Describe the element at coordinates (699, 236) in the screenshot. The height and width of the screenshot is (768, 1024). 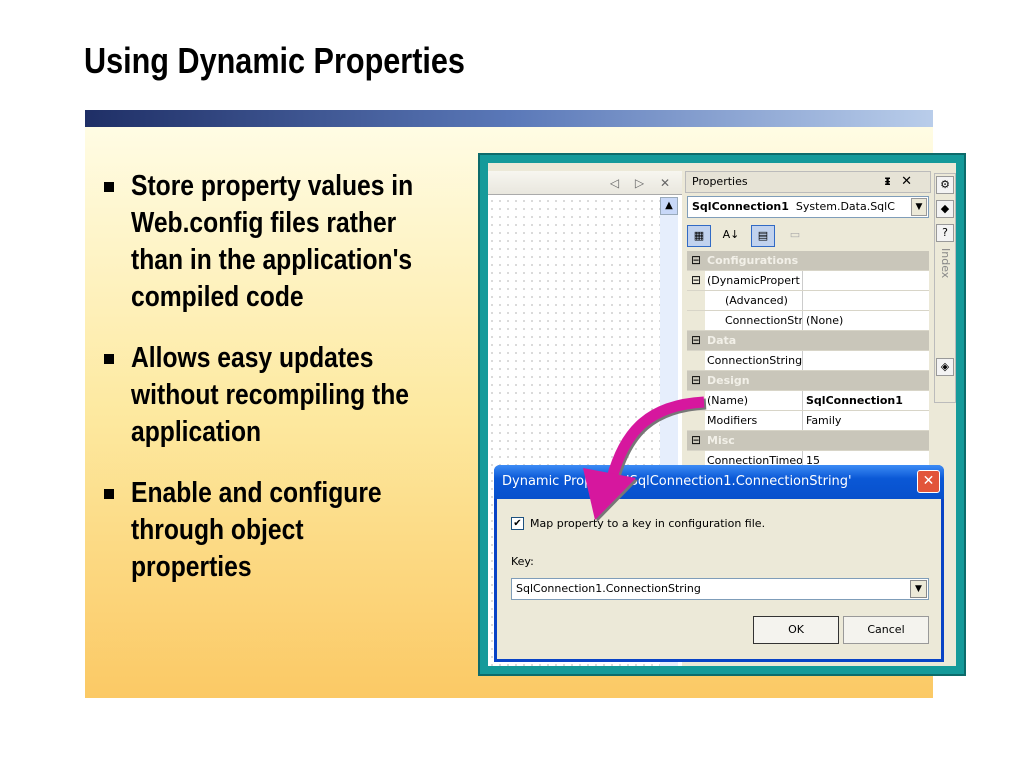
I see `categorized-icon: ▦` at that location.